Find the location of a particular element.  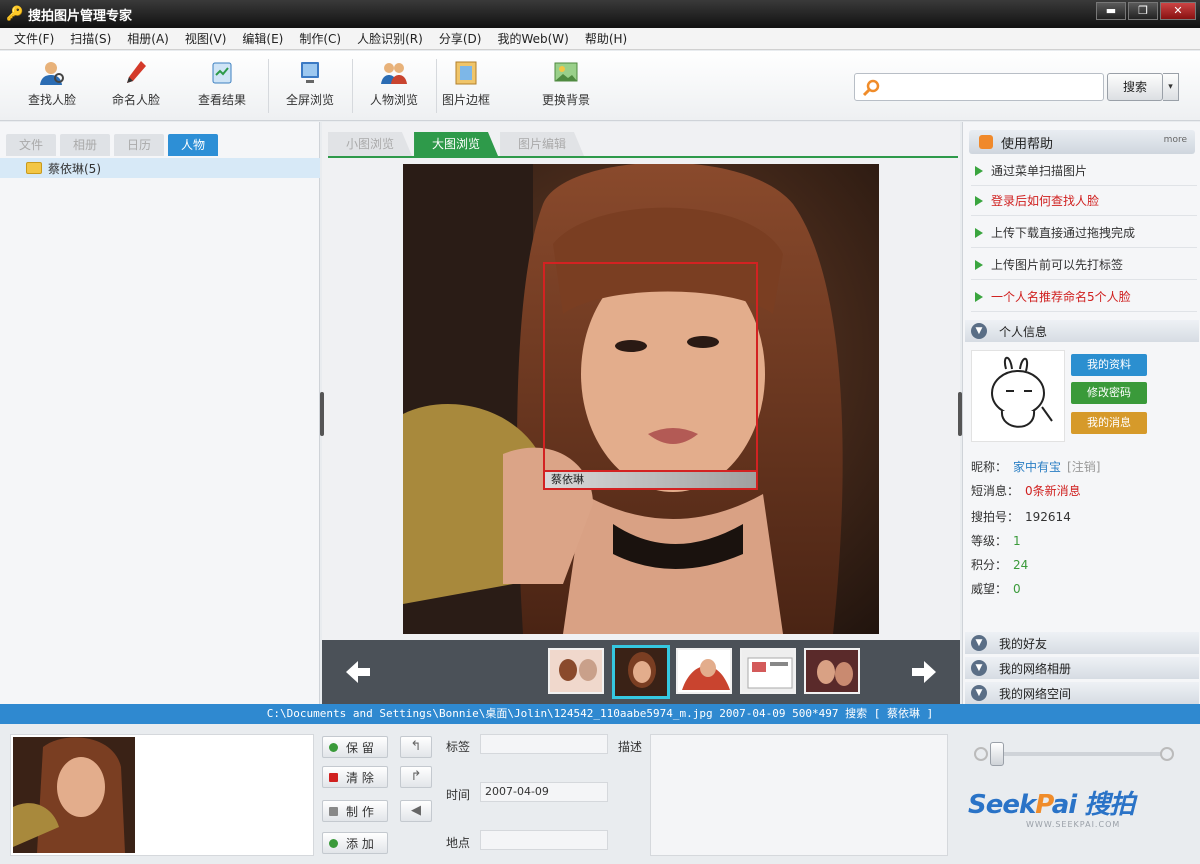

next-arrow-icon is located at coordinates (924, 672).